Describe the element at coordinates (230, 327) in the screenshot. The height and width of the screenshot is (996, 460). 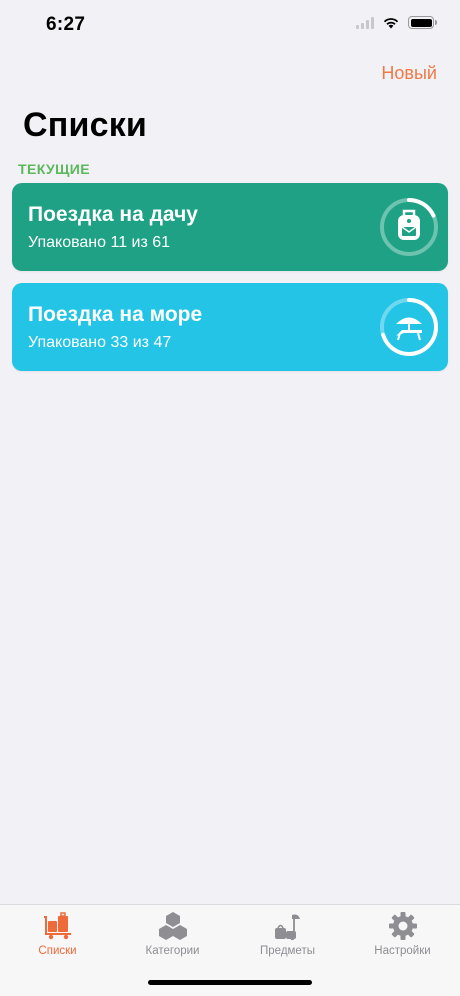
I see `list-card-more: Поездка на море Упаковано 33 из 47` at that location.